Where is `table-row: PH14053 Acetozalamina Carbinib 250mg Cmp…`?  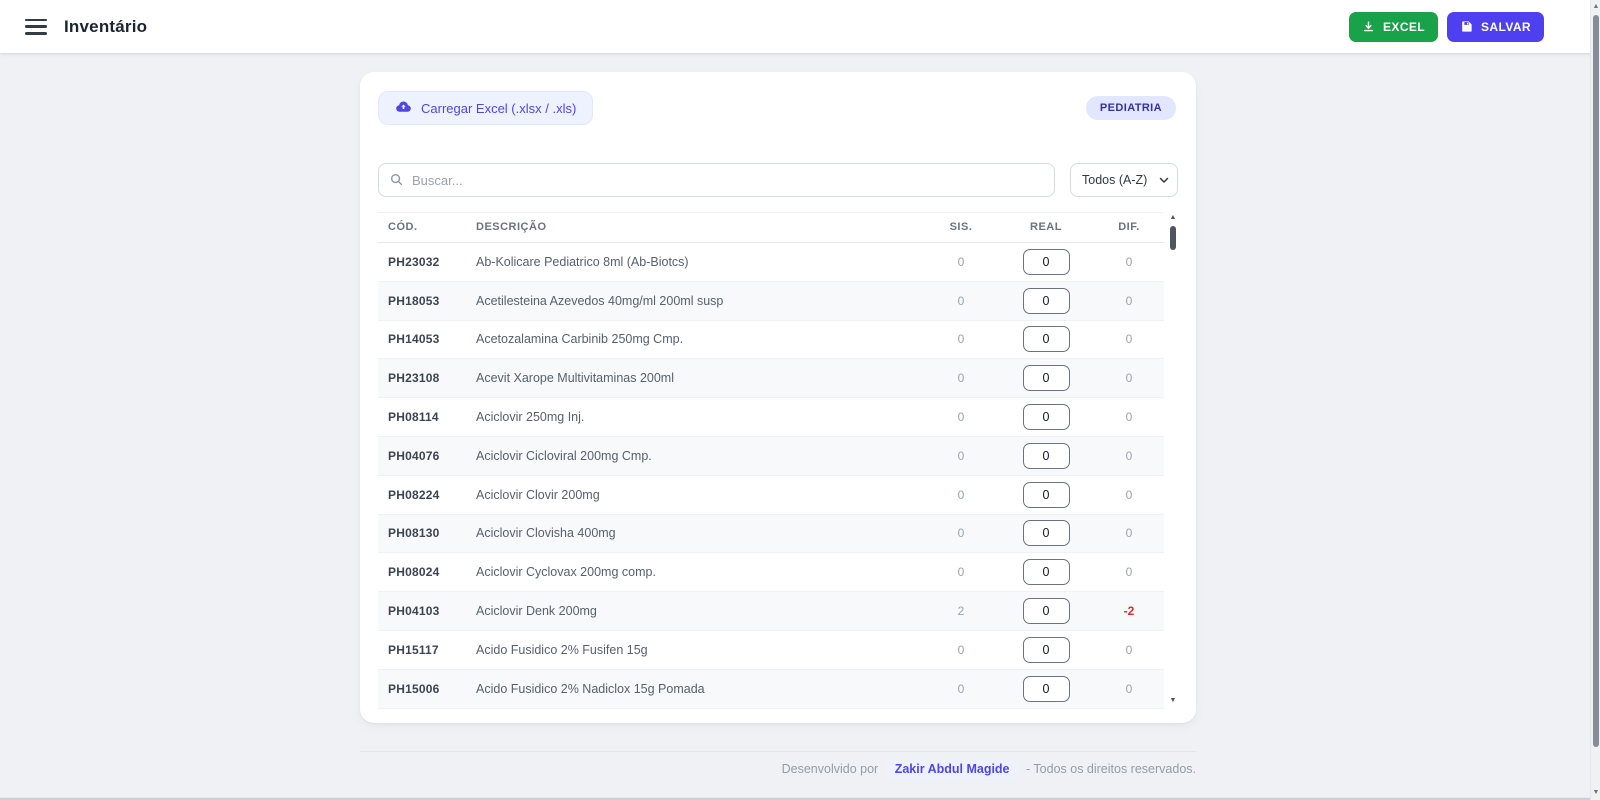 table-row: PH14053 Acetozalamina Carbinib 250mg Cmp… is located at coordinates (771, 340).